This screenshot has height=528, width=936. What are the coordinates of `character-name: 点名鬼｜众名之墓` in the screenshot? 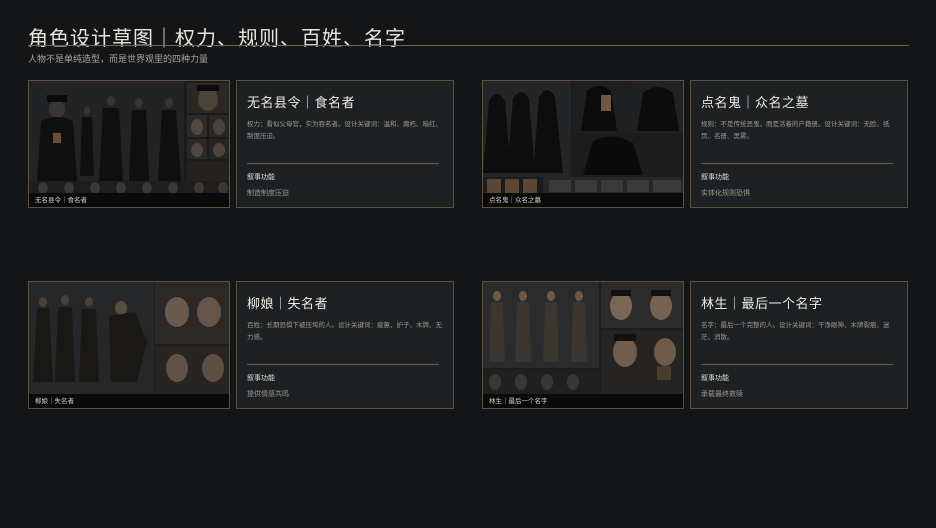 It's located at (755, 103).